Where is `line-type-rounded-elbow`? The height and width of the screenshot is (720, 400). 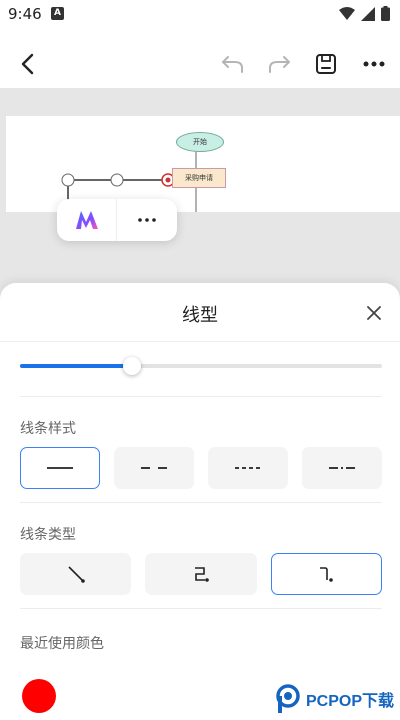 line-type-rounded-elbow is located at coordinates (326, 574).